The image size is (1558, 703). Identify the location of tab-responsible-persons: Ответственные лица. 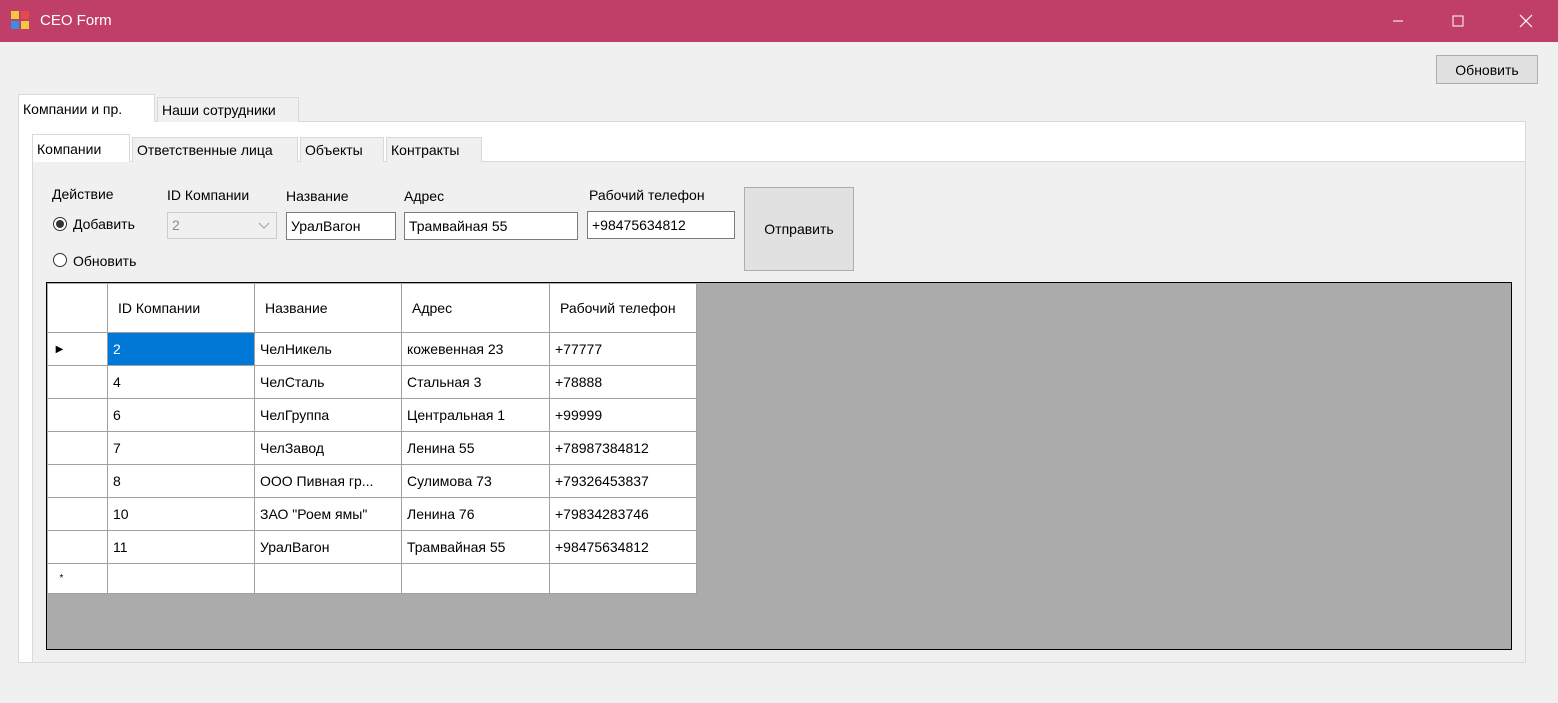
(215, 149).